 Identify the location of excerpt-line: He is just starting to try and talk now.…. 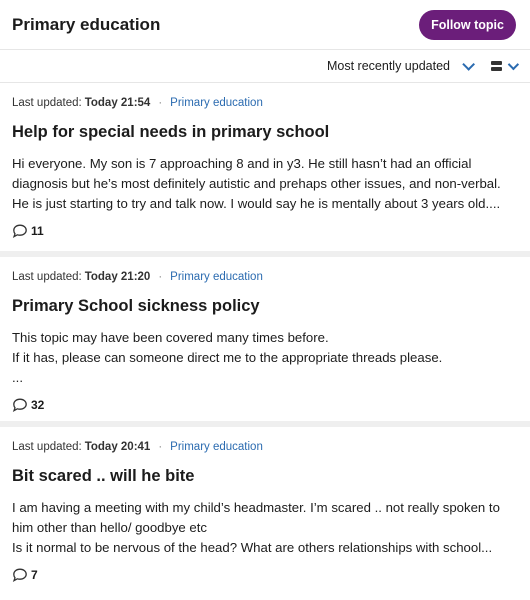
(256, 203).